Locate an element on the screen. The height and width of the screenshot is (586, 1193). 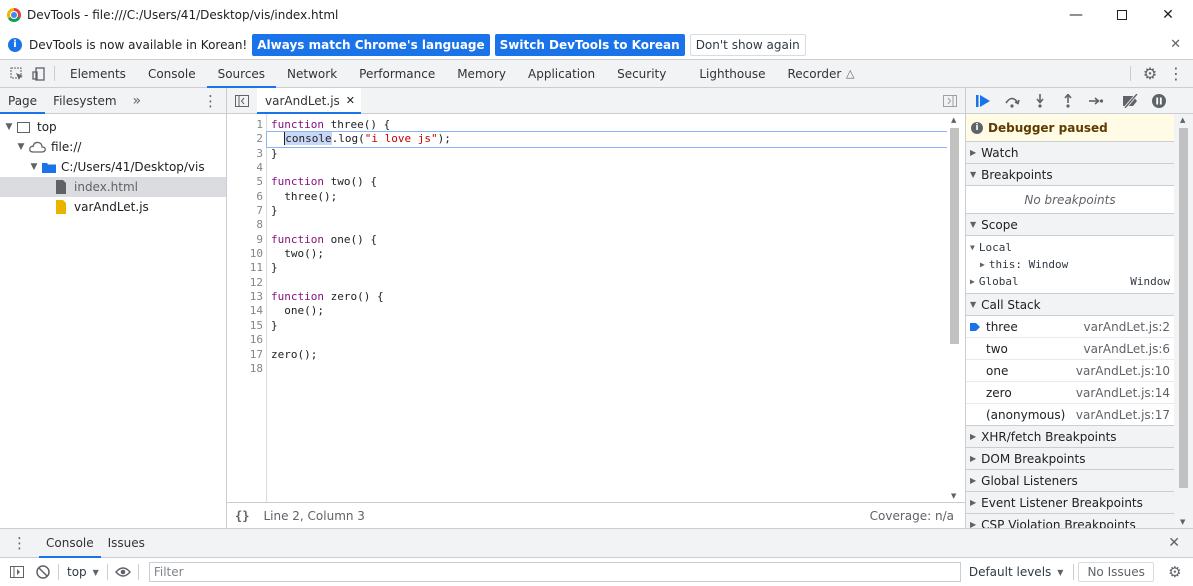
toggle-debugger-icon is located at coordinates (950, 100).